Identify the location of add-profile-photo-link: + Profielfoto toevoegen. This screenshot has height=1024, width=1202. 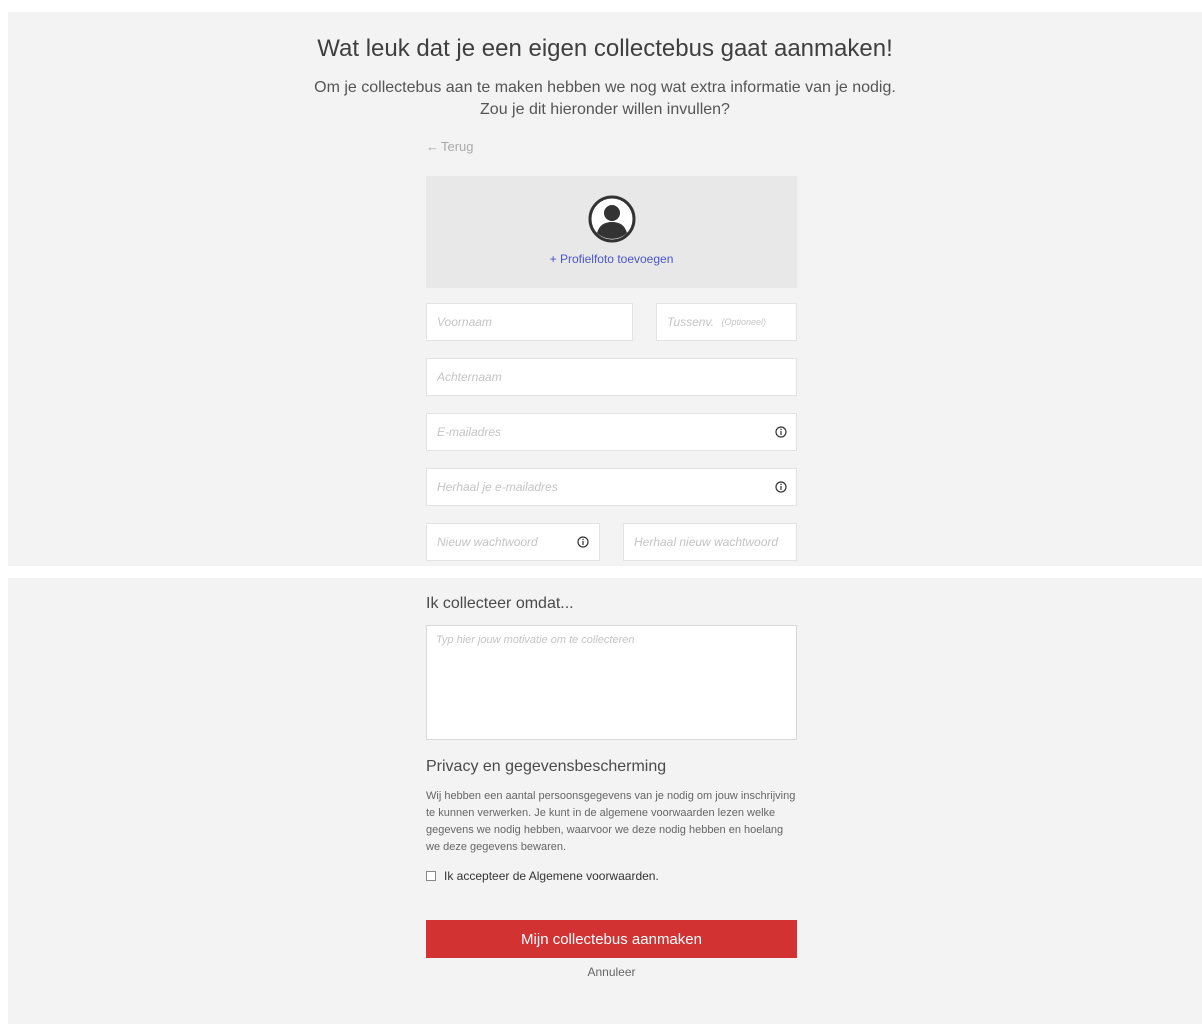
(611, 259).